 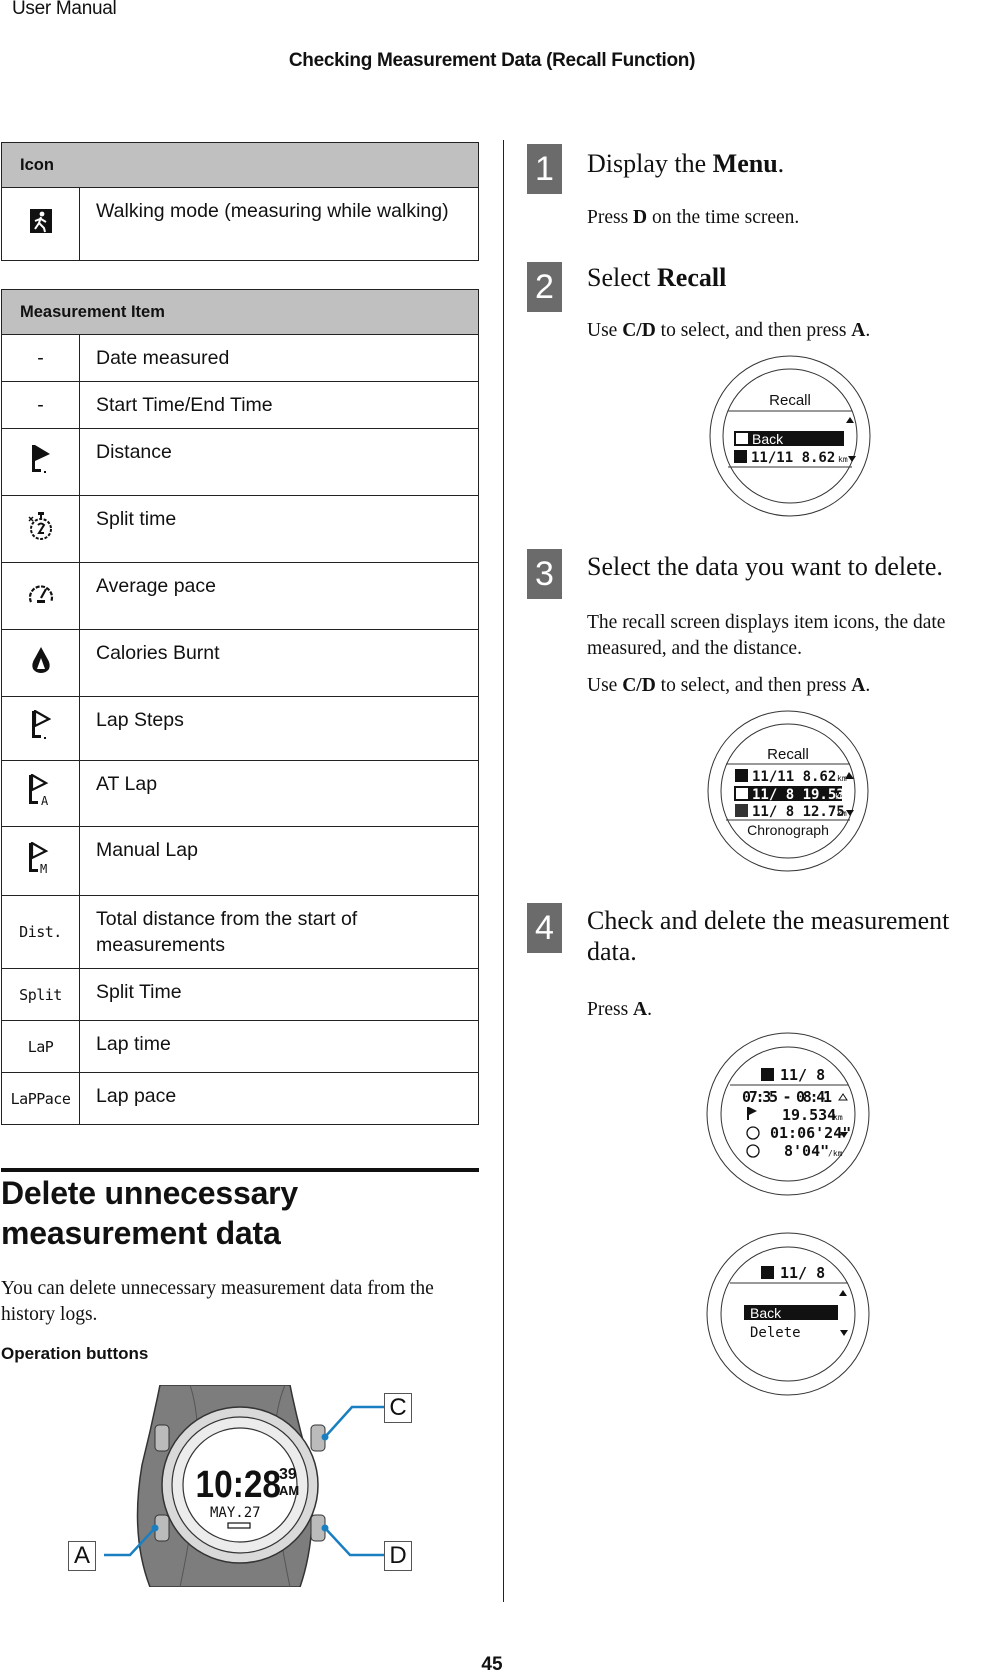 I want to click on row-description: Lap pace, so click(x=279, y=1098).